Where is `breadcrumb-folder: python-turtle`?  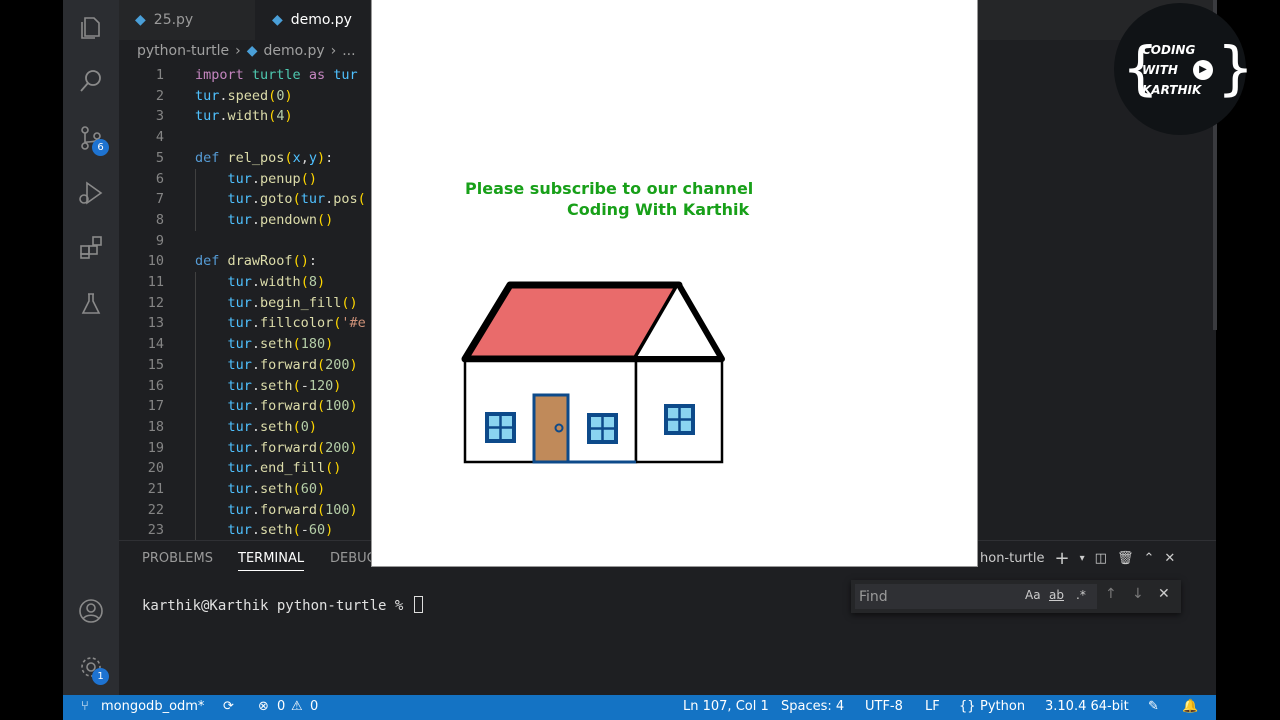
breadcrumb-folder: python-turtle is located at coordinates (183, 51).